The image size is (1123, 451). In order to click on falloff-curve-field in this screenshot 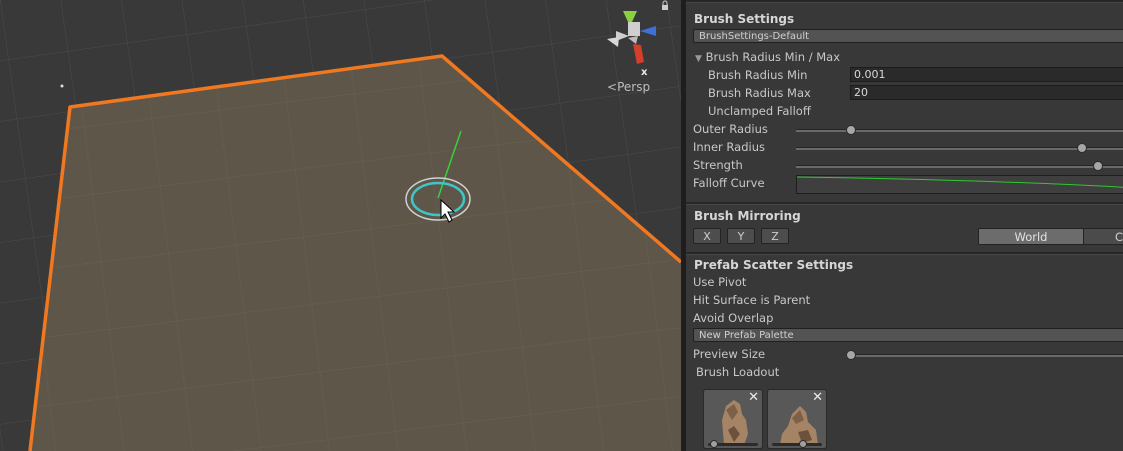, I will do `click(959, 184)`.